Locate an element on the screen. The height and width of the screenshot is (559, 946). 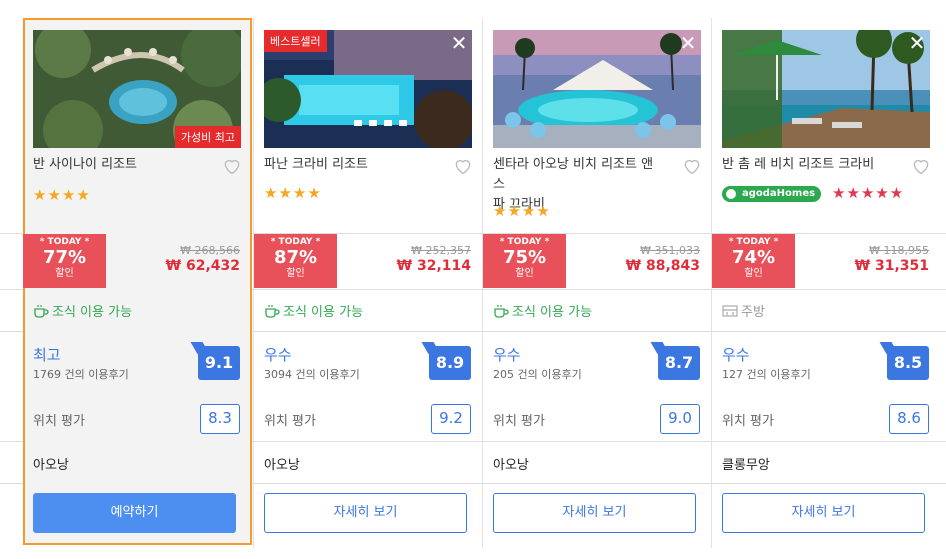
deal-price: ₩ 32,114 is located at coordinates (433, 266).